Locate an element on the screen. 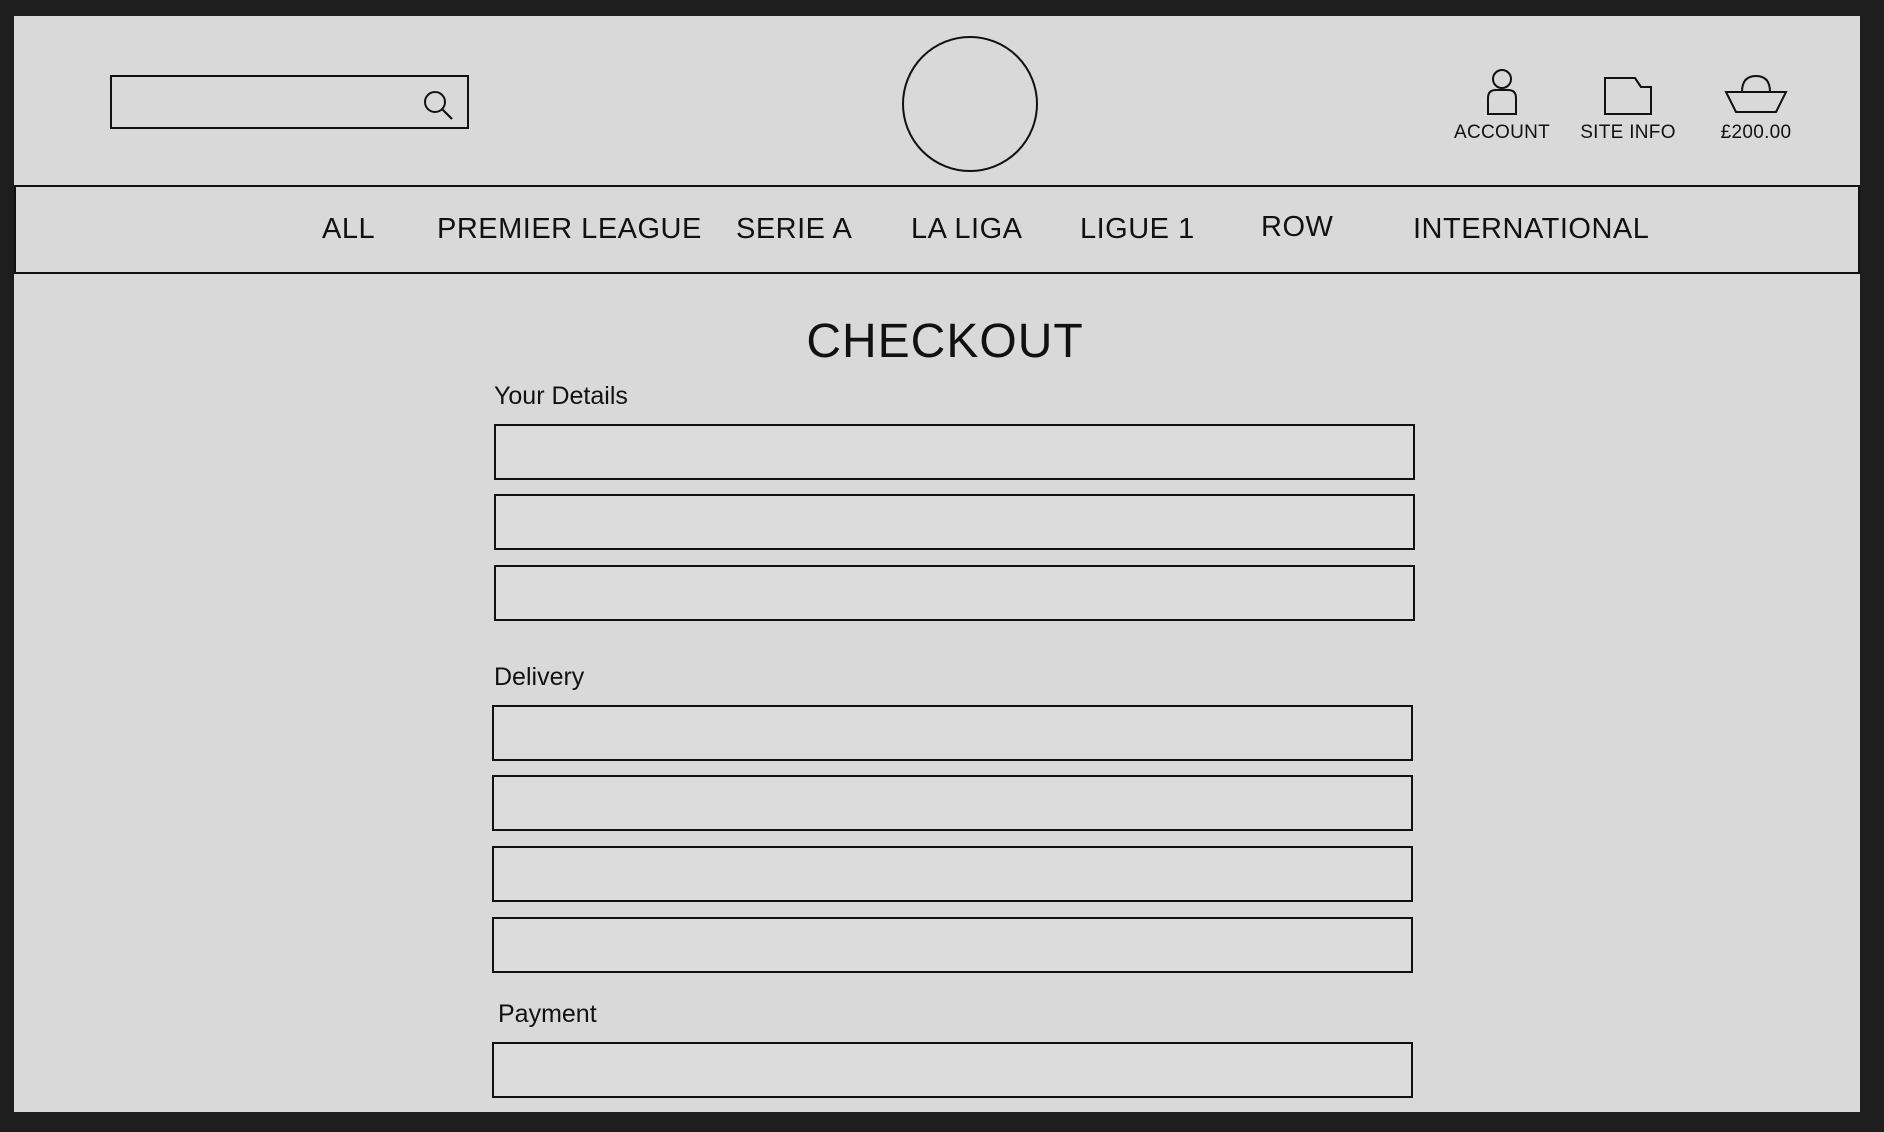 Image resolution: width=1884 pixels, height=1132 pixels. payment-heading: Payment is located at coordinates (547, 1014).